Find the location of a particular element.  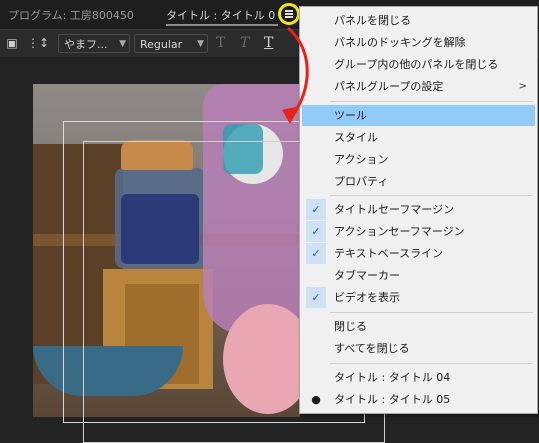

menu-item-title-05: ● タイトル : タイトル 05 is located at coordinates (418, 399).